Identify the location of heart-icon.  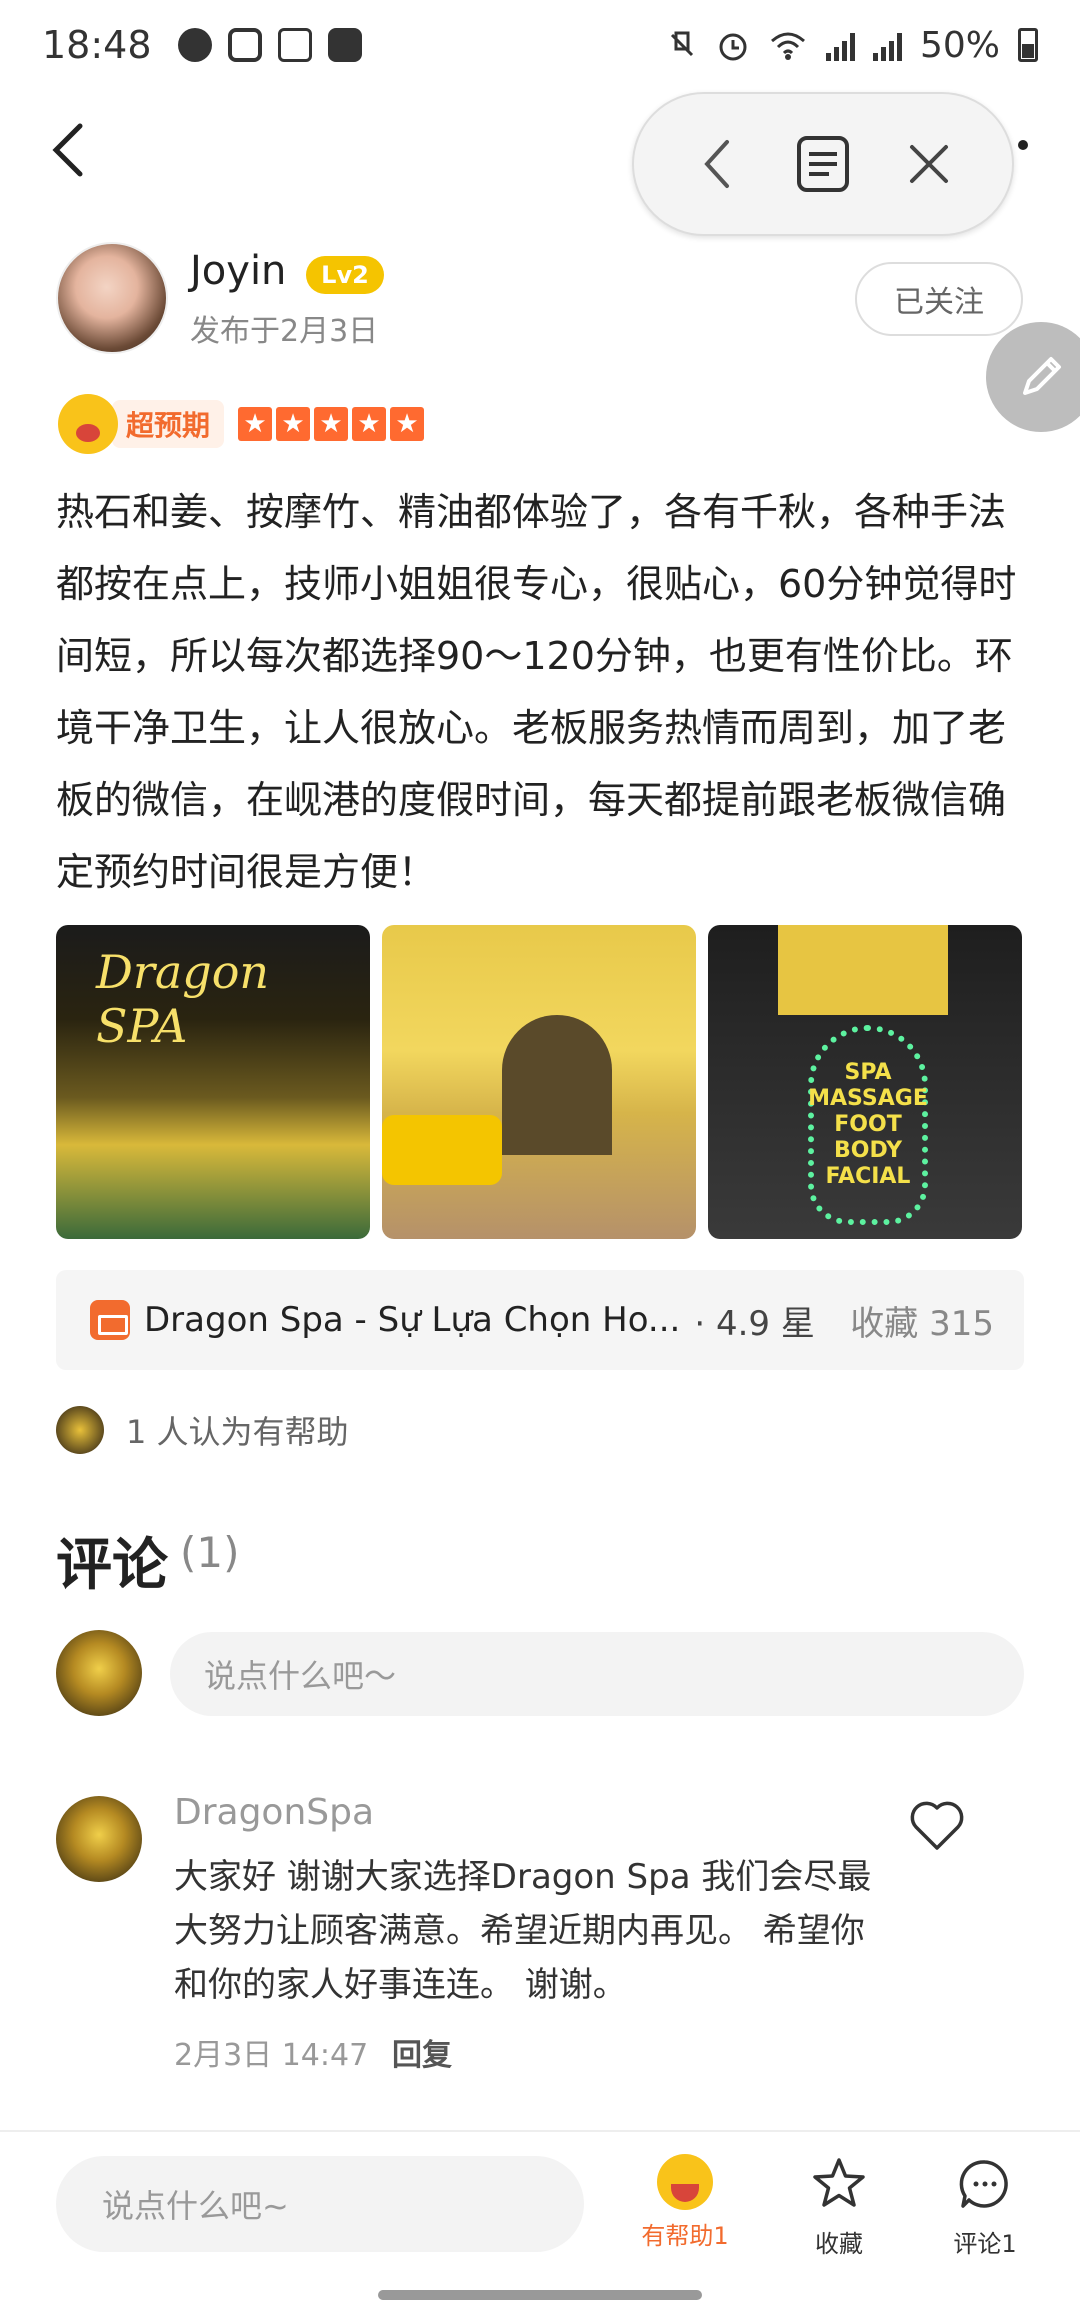
(937, 1825).